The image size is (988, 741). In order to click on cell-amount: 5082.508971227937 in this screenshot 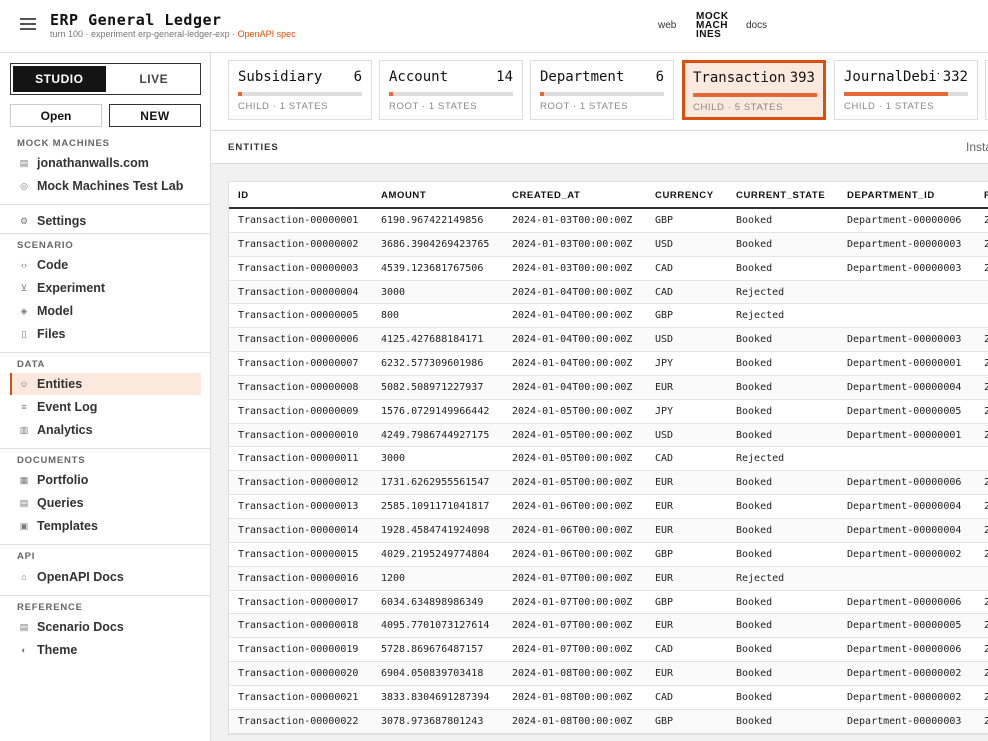, I will do `click(432, 387)`.